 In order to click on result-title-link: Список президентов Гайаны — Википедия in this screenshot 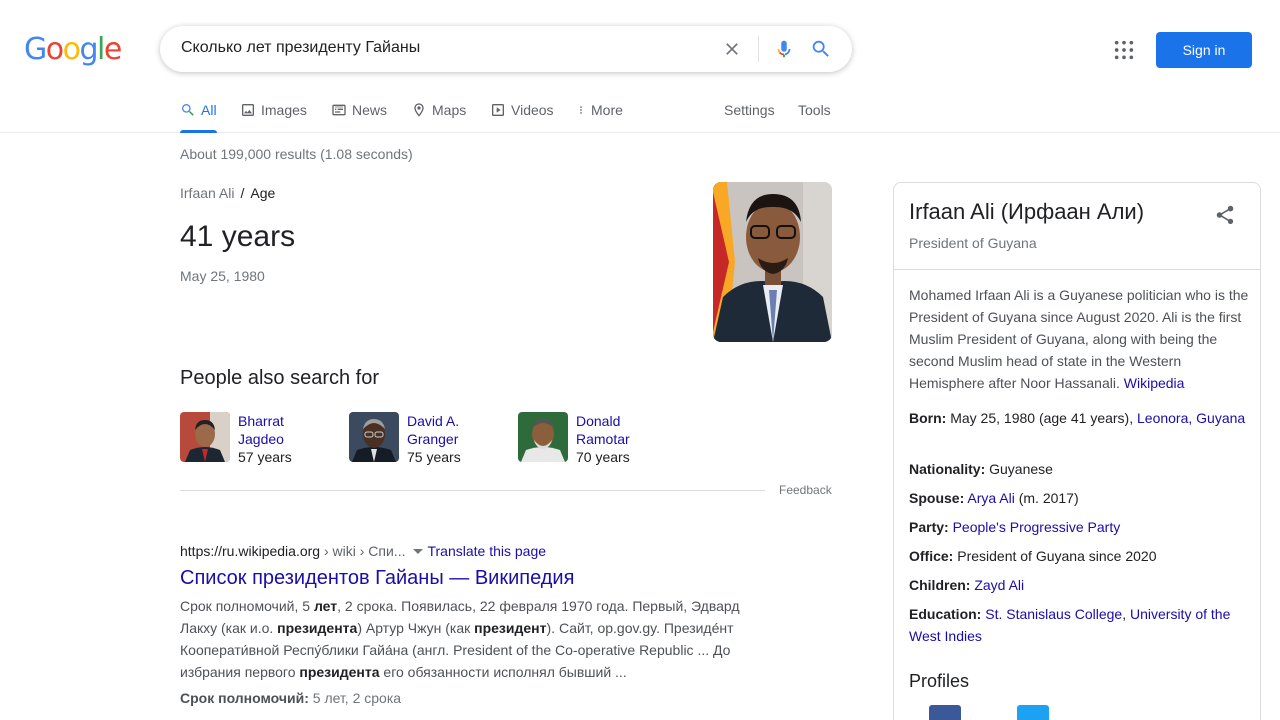, I will do `click(377, 578)`.